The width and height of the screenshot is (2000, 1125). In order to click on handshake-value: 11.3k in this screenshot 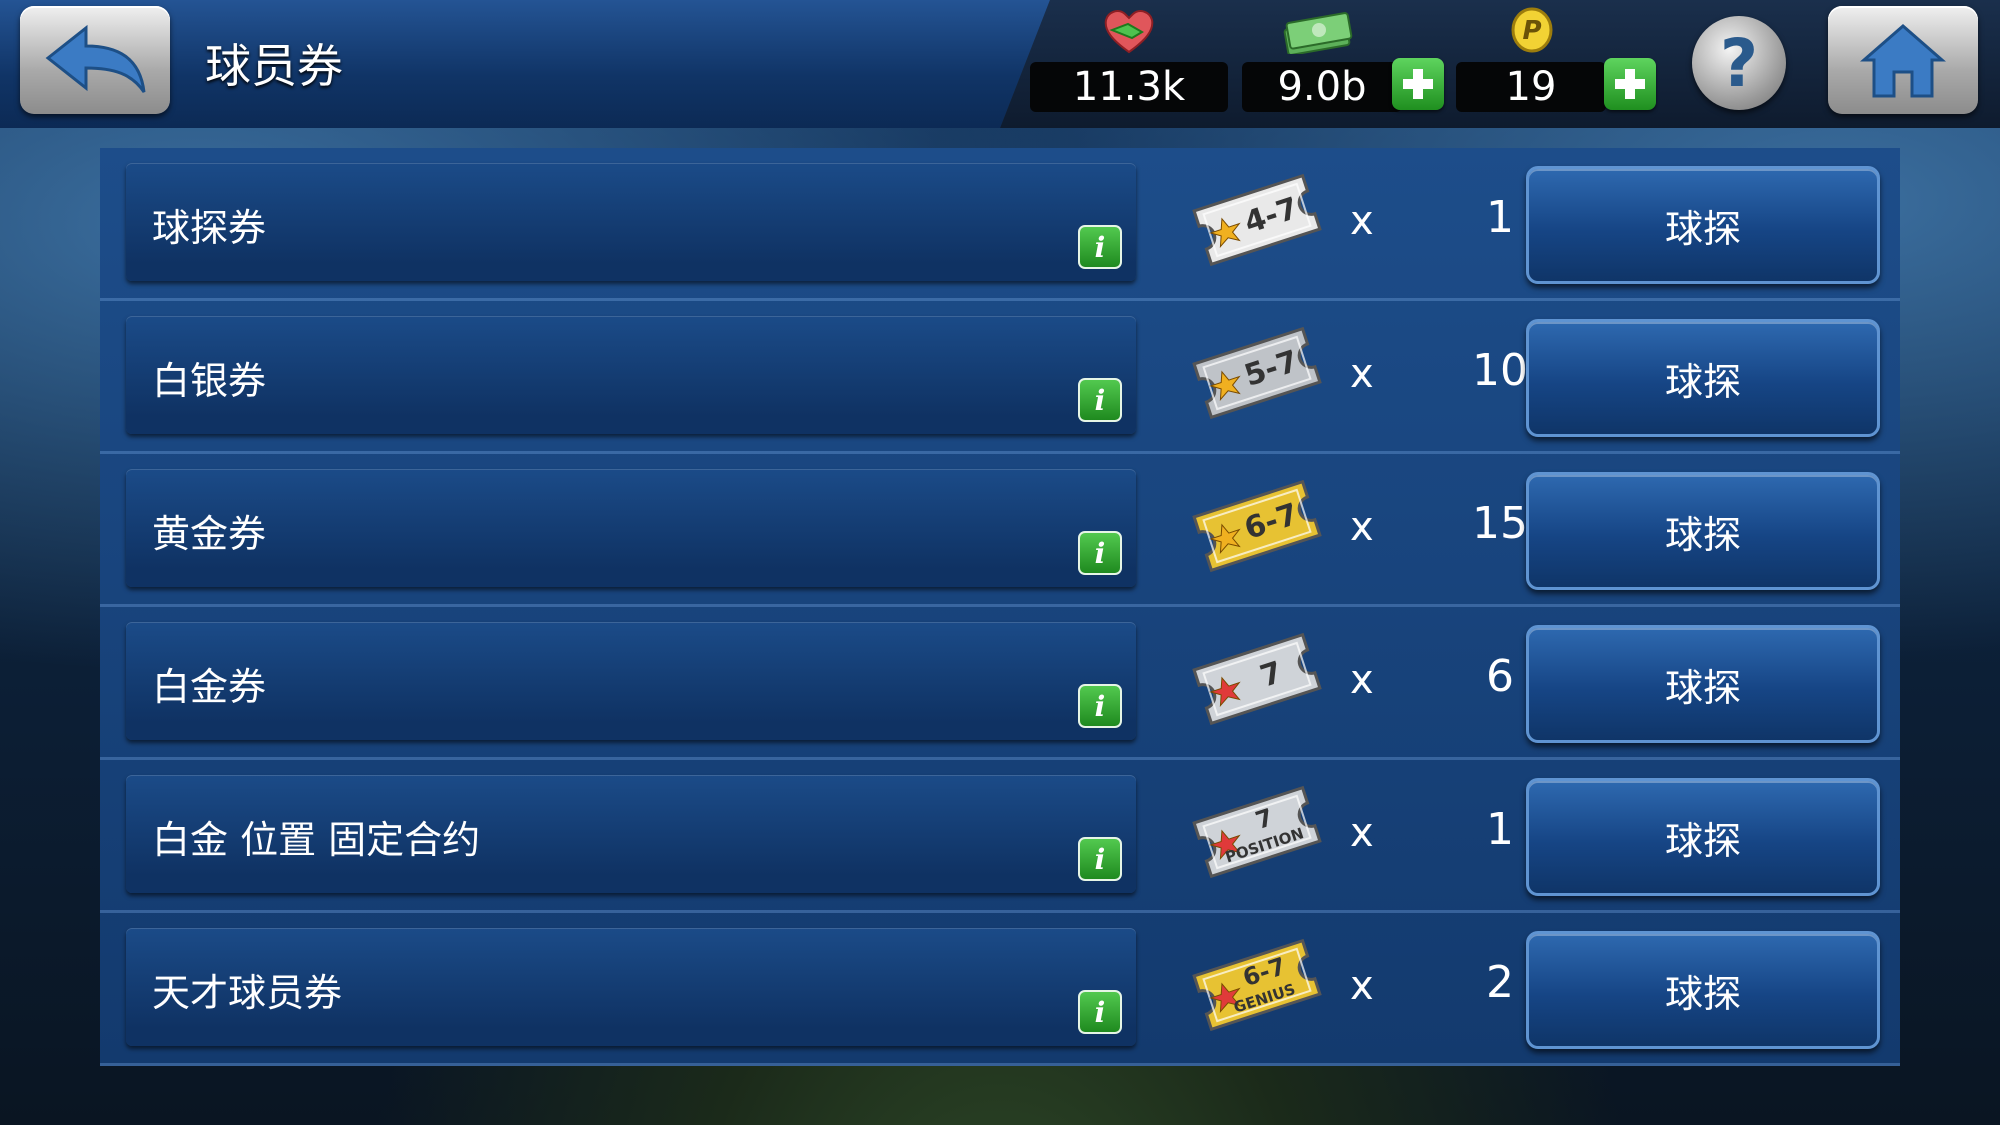, I will do `click(1129, 87)`.